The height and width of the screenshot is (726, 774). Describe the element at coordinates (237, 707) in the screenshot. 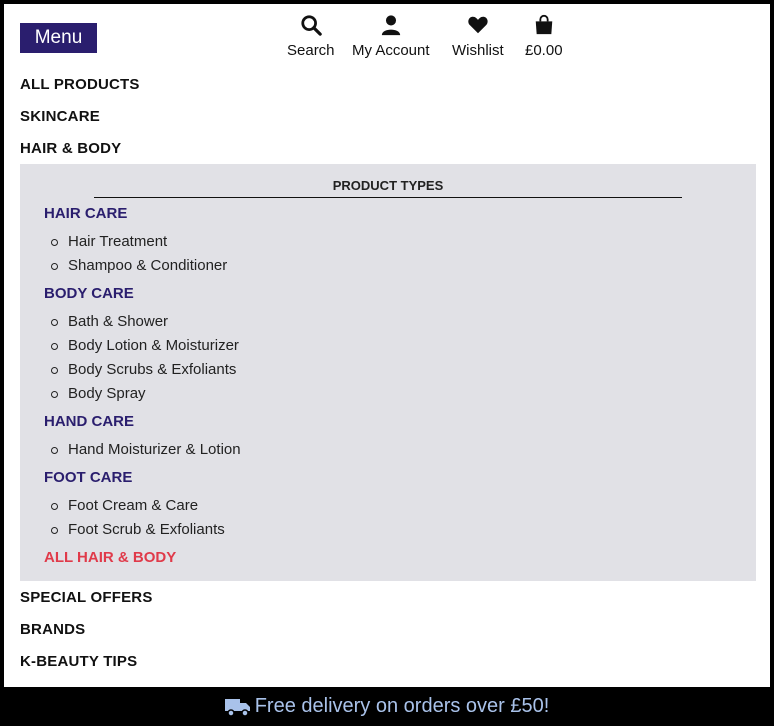

I see `truck-icon` at that location.